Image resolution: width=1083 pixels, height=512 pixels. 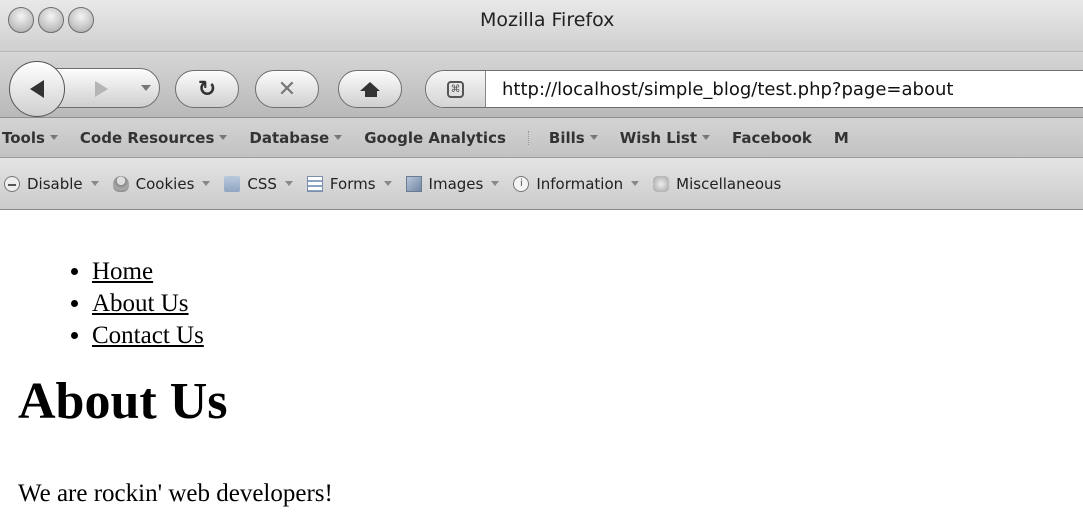 I want to click on list-item: About Us, so click(x=148, y=304).